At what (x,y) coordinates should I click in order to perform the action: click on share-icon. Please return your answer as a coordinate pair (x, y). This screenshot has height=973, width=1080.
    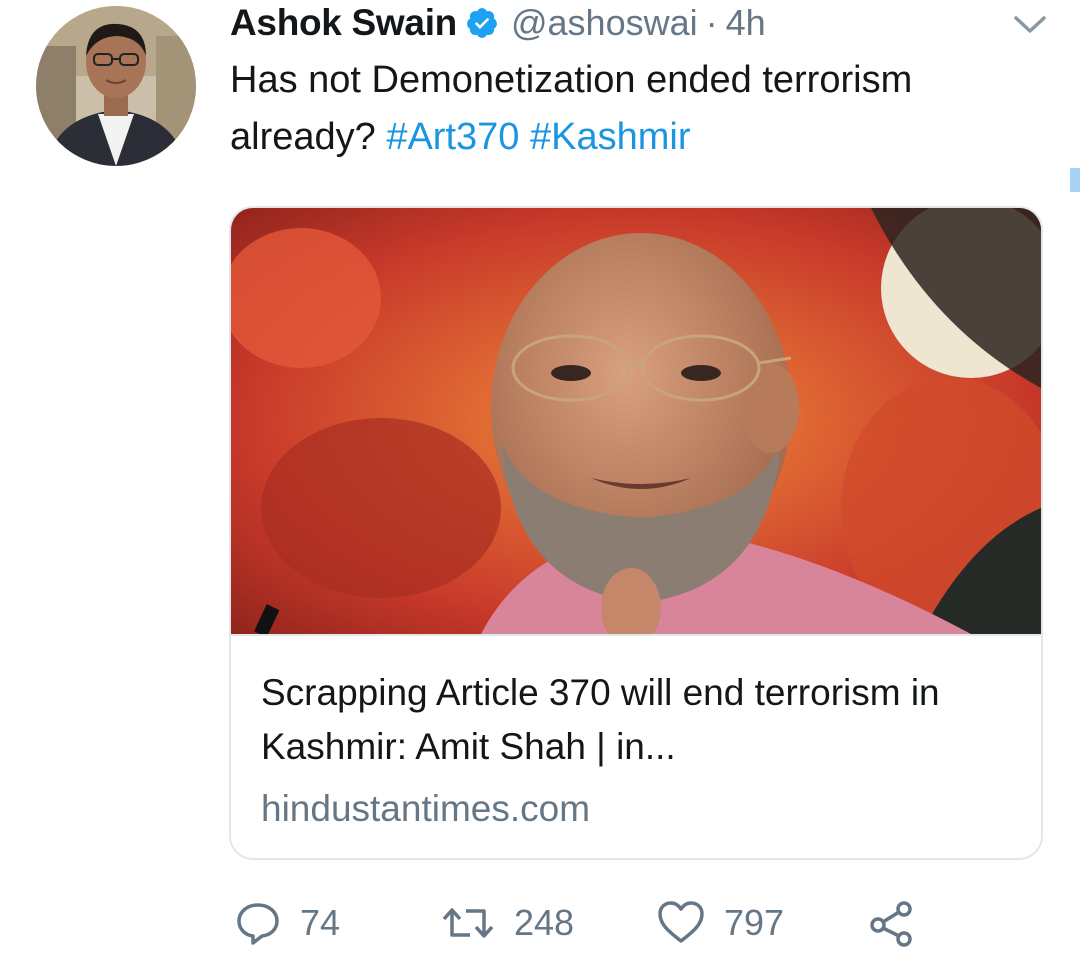
    Looking at the image, I should click on (892, 923).